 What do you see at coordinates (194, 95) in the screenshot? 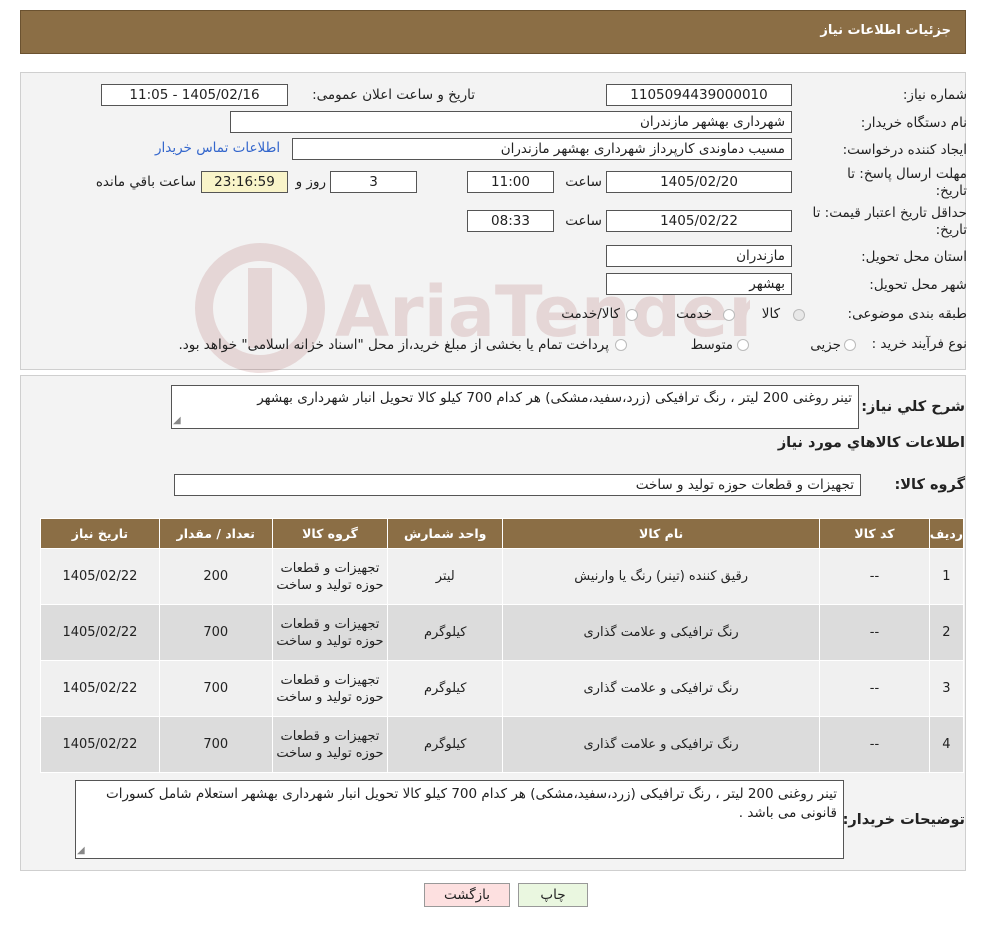
I see `announce-datetime-field: 1405/02/16 - 11:05` at bounding box center [194, 95].